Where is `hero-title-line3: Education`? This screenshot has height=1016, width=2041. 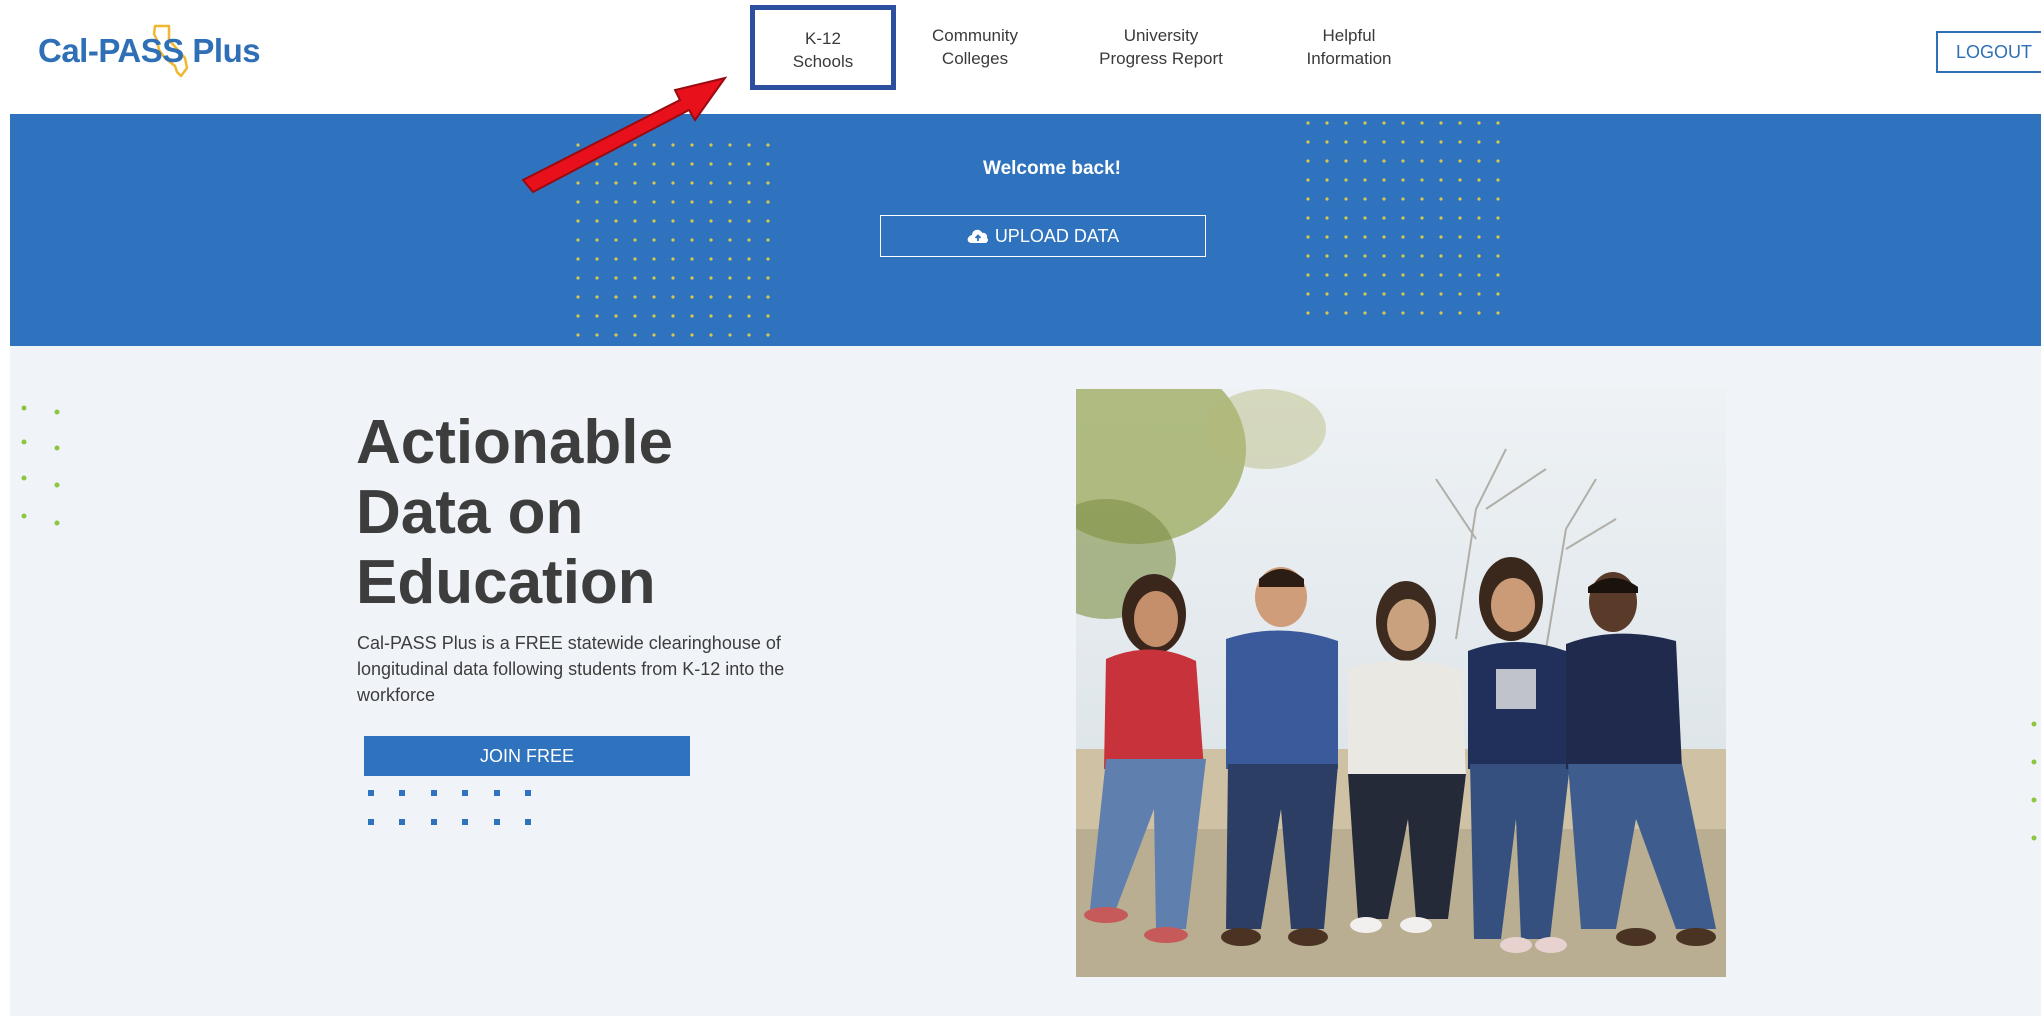
hero-title-line3: Education is located at coordinates (506, 582).